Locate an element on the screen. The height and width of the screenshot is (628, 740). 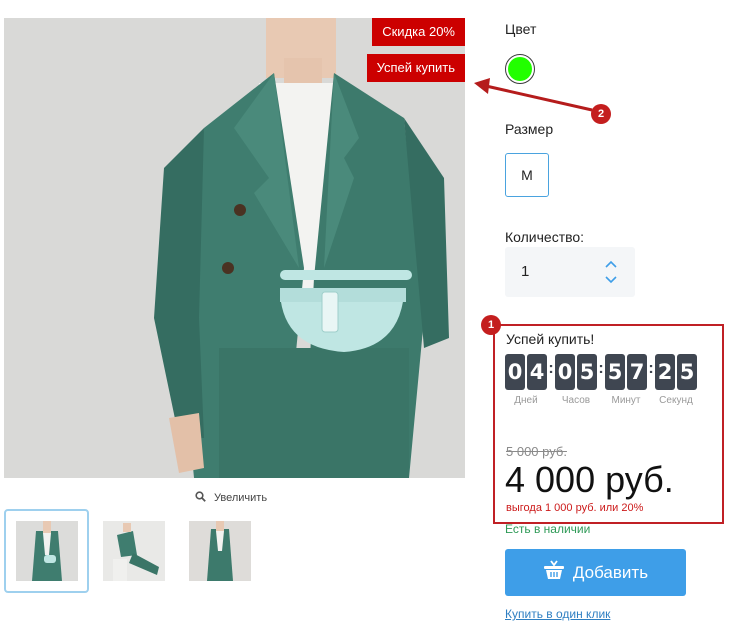
basket-icon is located at coordinates (554, 572).